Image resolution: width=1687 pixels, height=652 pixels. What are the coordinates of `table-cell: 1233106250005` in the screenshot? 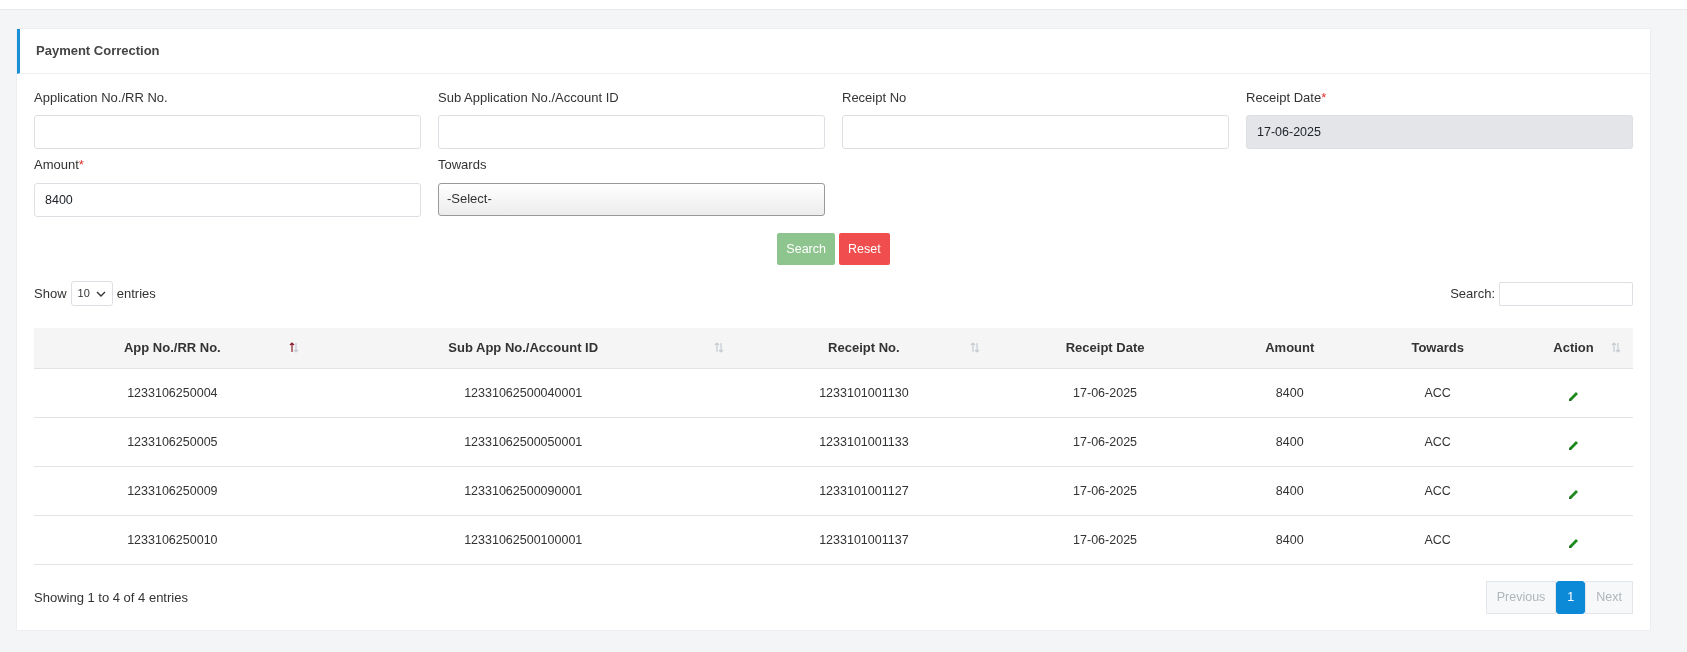 It's located at (172, 442).